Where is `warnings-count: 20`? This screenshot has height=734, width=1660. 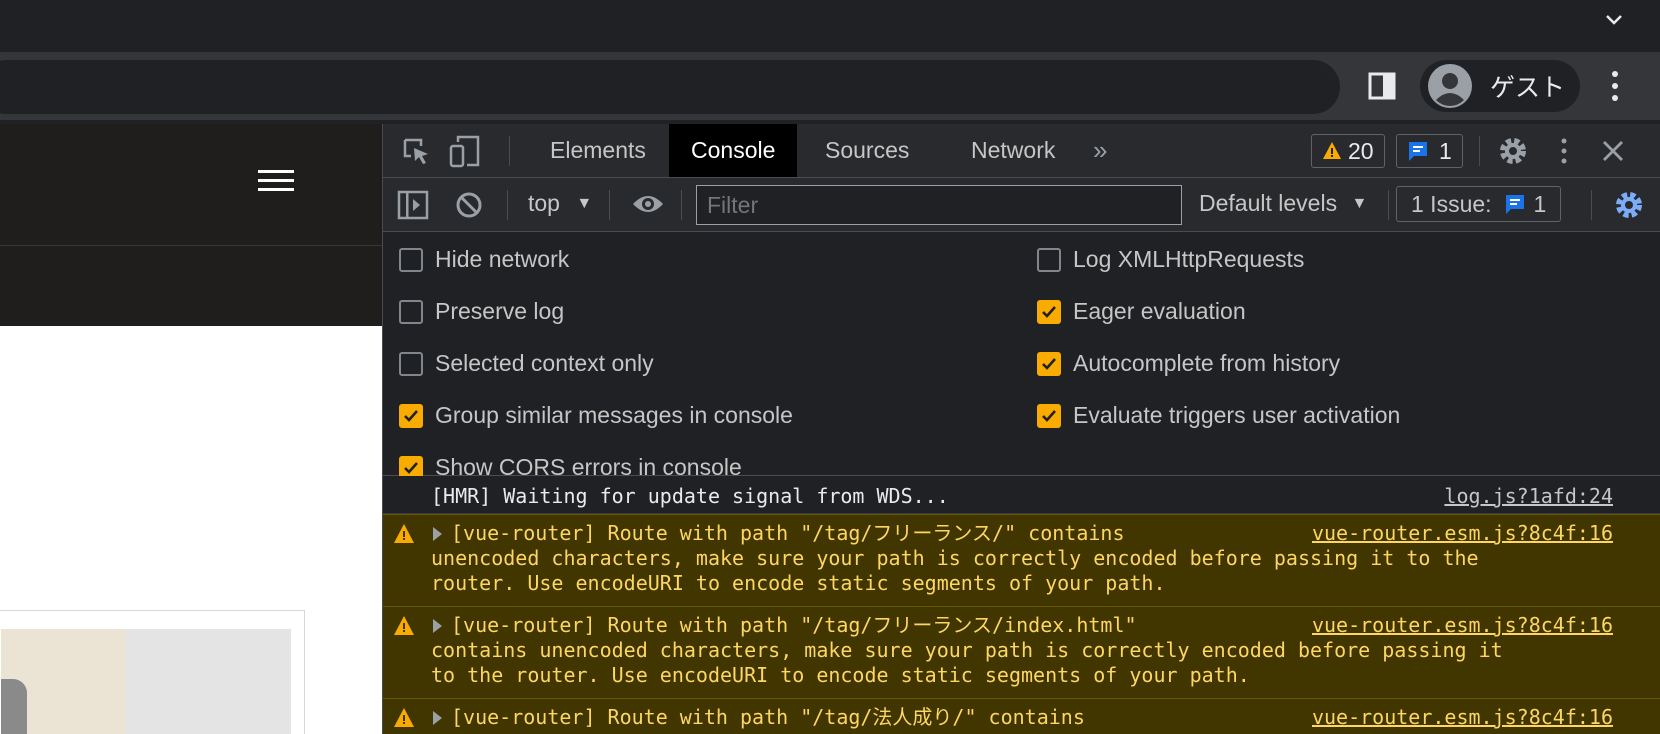
warnings-count: 20 is located at coordinates (1361, 150).